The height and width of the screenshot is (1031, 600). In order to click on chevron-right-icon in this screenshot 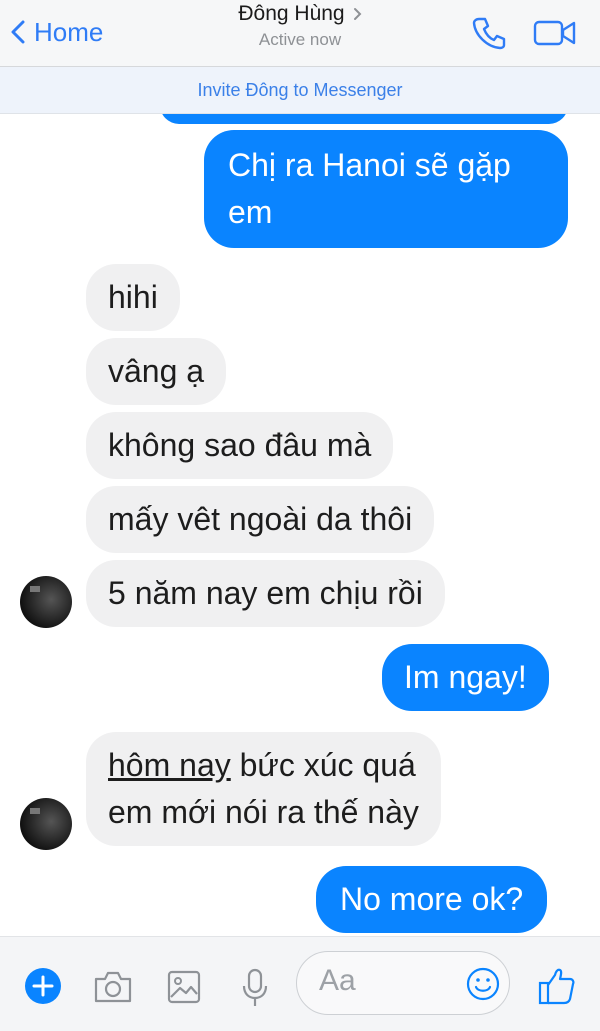, I will do `click(357, 14)`.